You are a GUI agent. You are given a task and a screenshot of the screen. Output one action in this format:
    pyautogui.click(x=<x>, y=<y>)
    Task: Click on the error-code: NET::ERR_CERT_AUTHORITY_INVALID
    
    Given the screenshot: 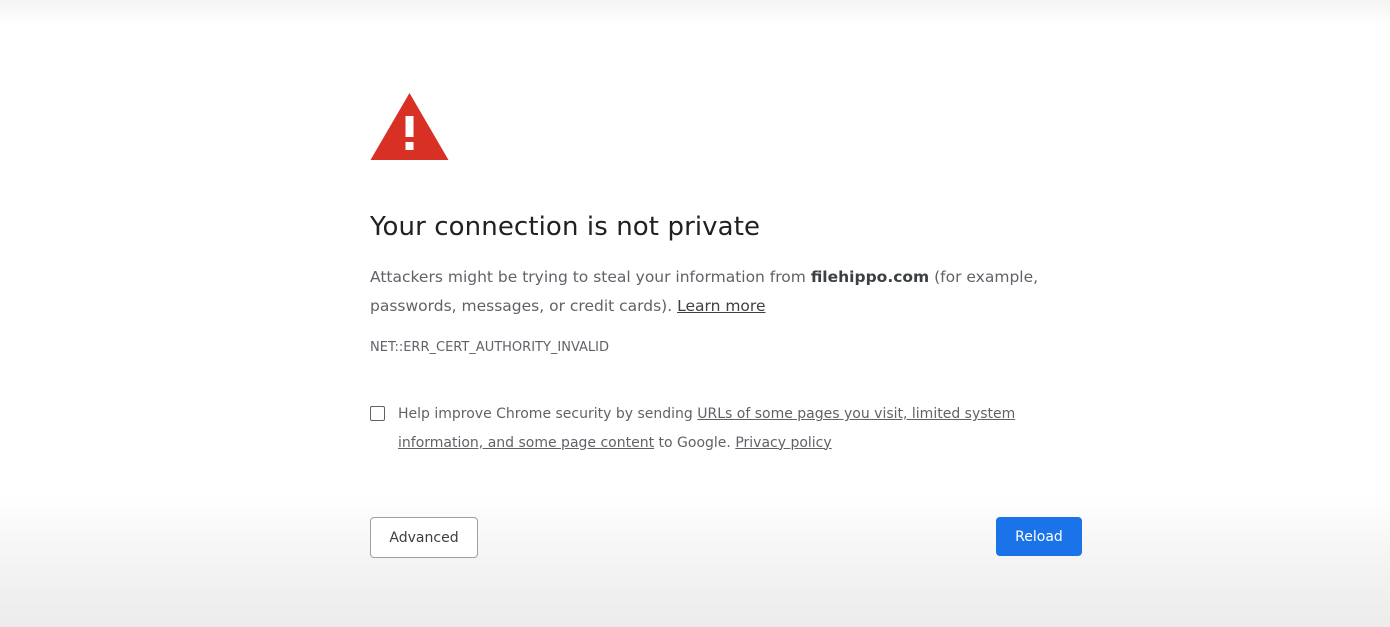 What is the action you would take?
    pyautogui.click(x=490, y=347)
    